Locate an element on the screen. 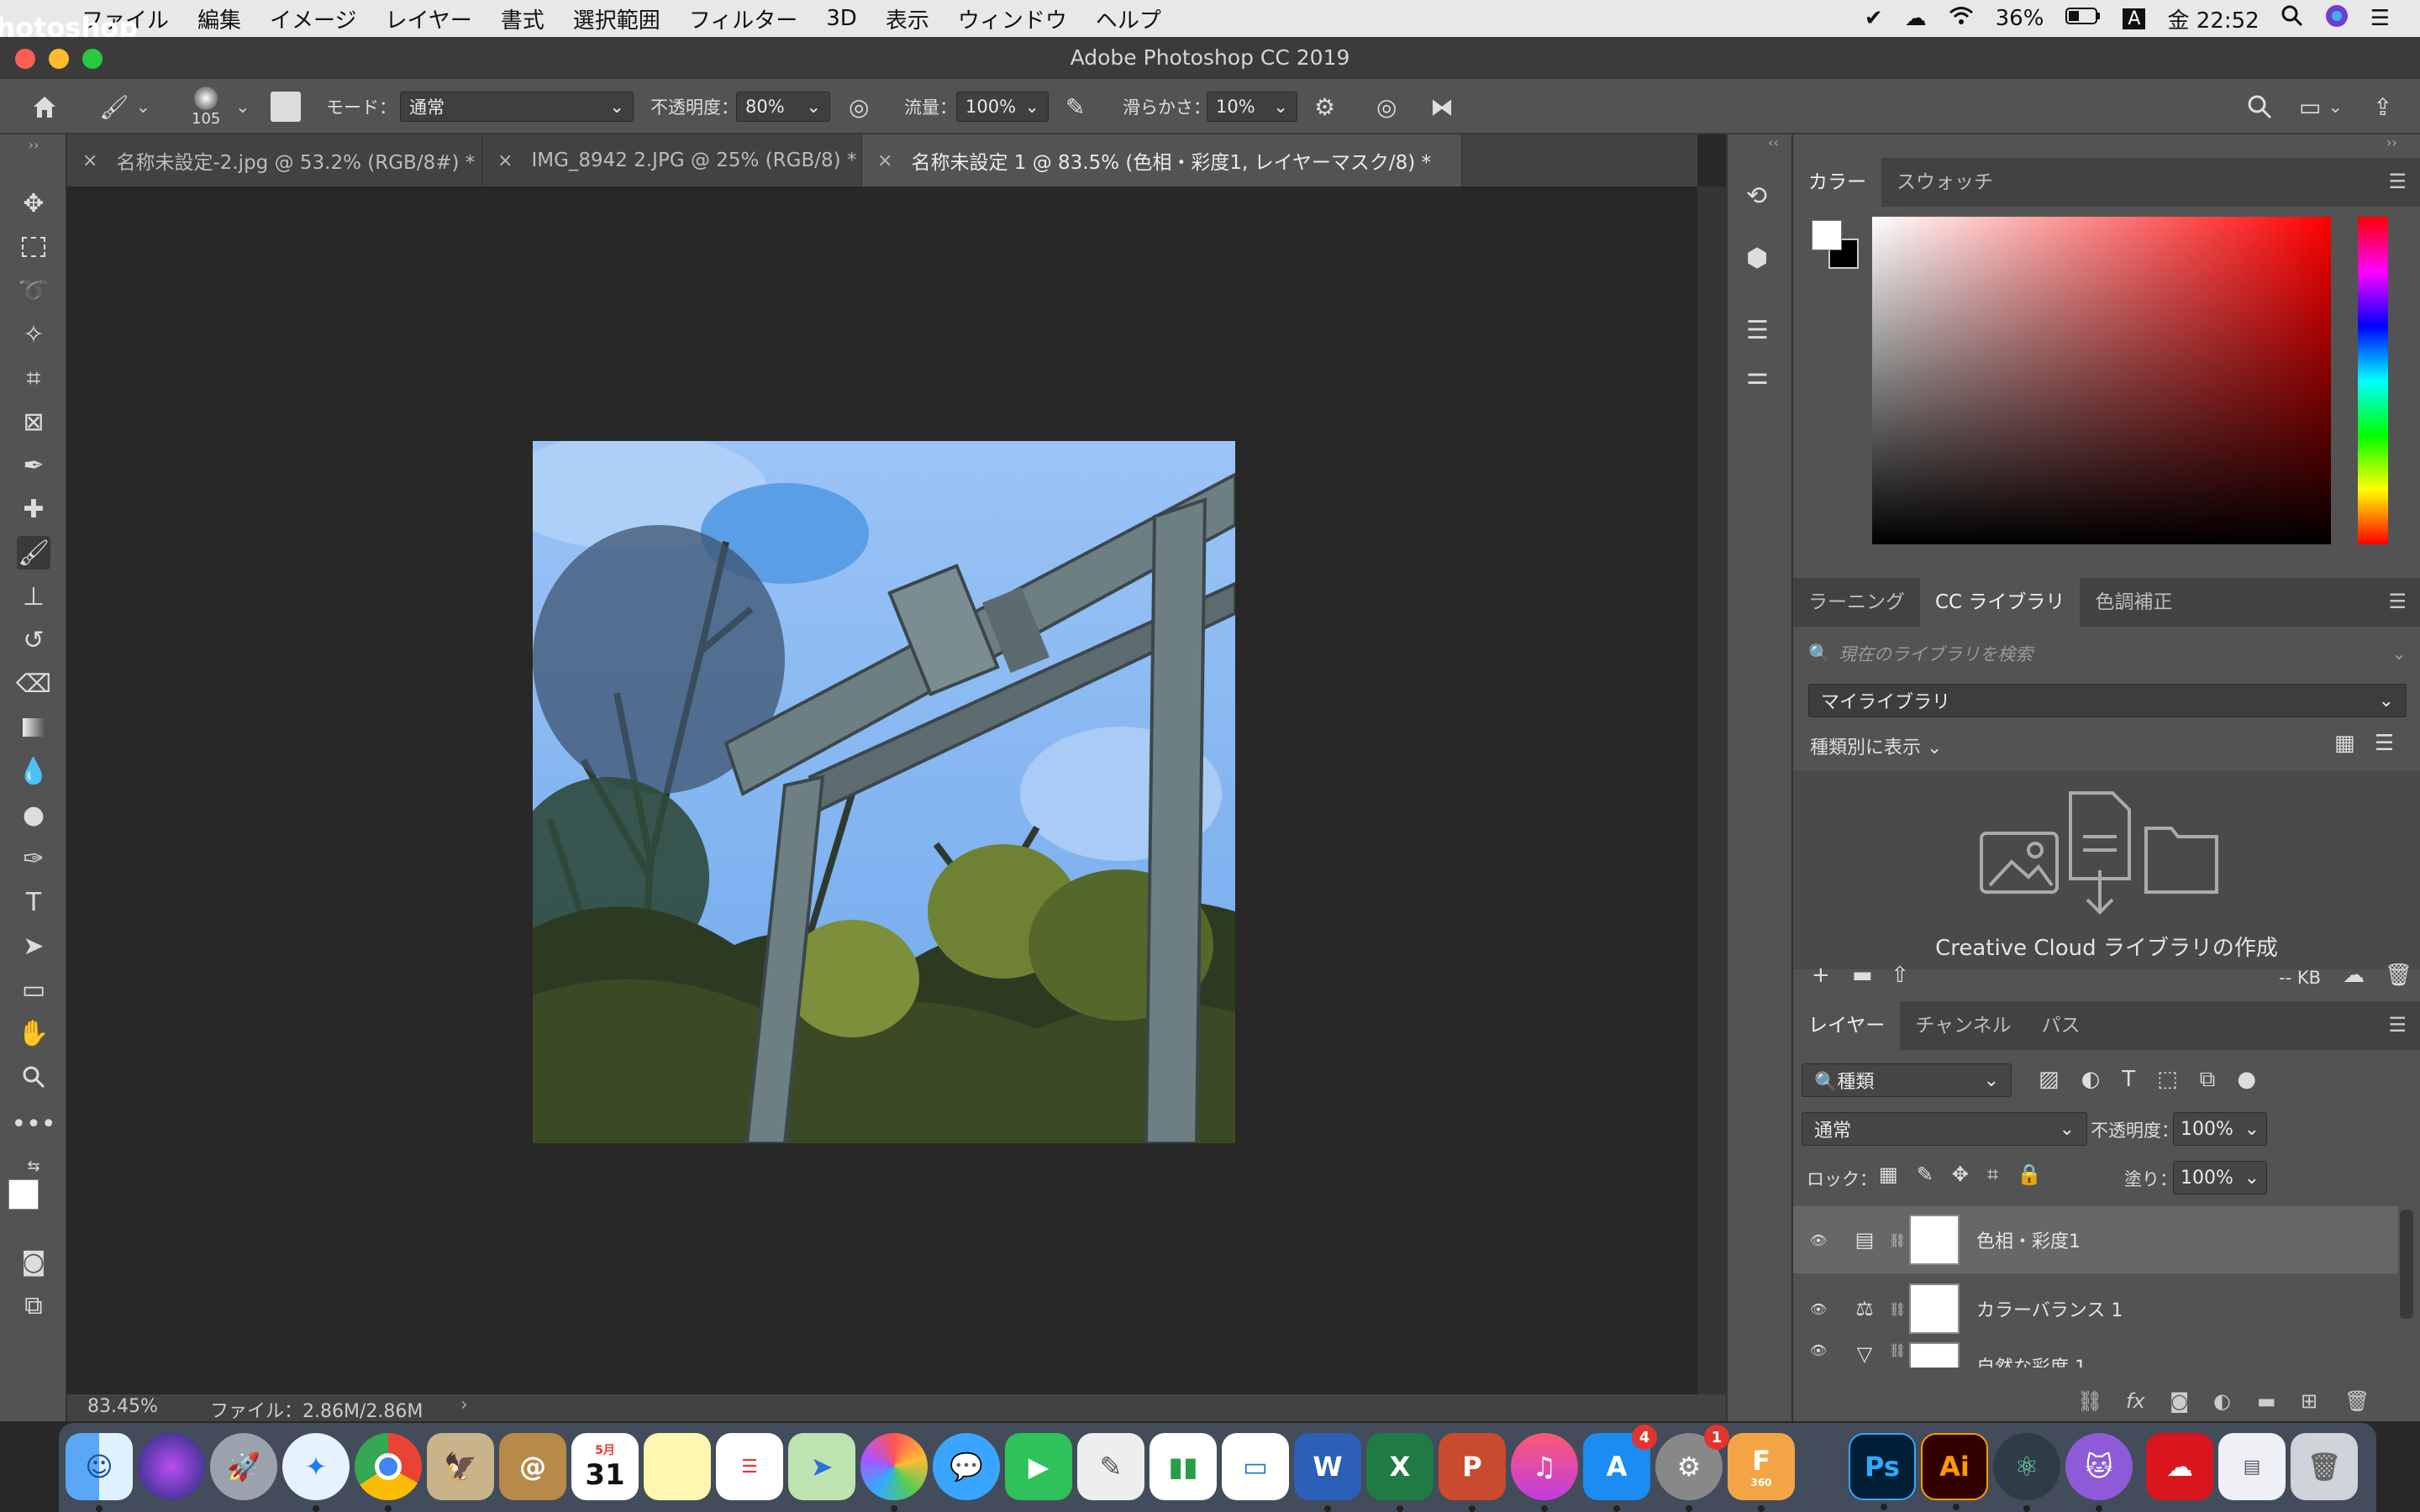 Image resolution: width=2420 pixels, height=1512 pixels. wifi-icon is located at coordinates (1962, 19).